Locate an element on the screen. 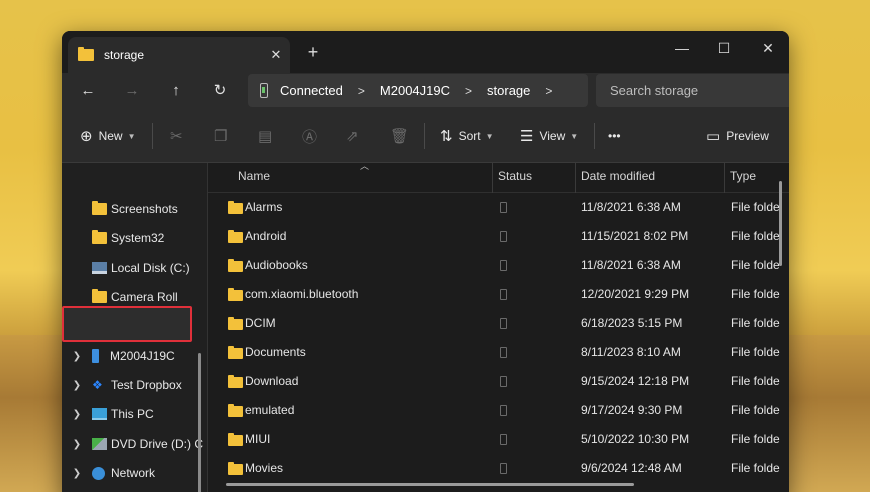  breadcrumb-connected: Connected is located at coordinates (311, 90).